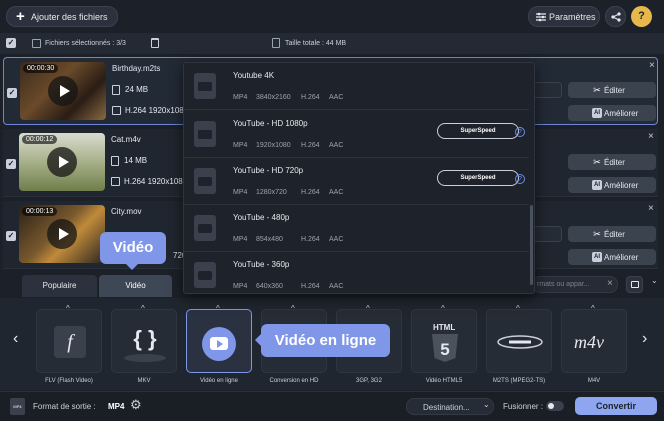 The width and height of the screenshot is (664, 421). What do you see at coordinates (115, 161) in the screenshot?
I see `file-icon` at bounding box center [115, 161].